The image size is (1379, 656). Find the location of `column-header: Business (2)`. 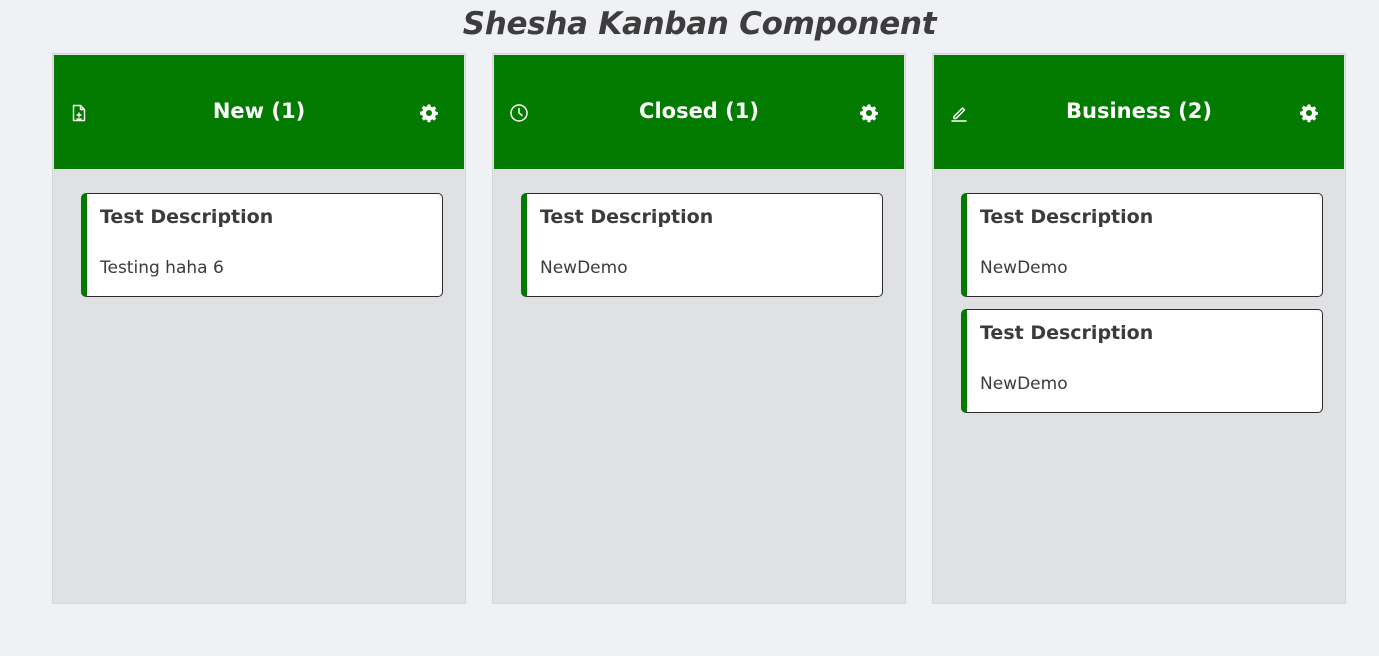

column-header: Business (2) is located at coordinates (1139, 112).